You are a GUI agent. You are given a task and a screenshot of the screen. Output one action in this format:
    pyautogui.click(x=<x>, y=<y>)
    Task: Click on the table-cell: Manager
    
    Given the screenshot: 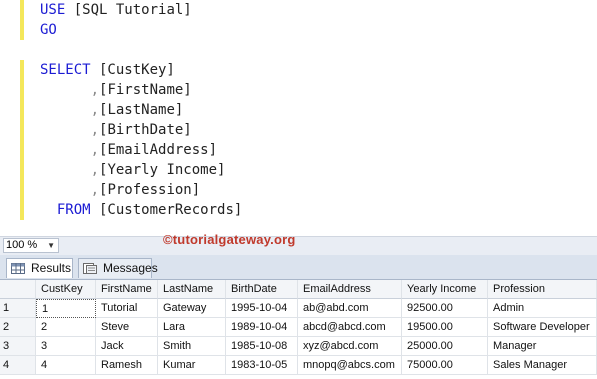 What is the action you would take?
    pyautogui.click(x=542, y=346)
    